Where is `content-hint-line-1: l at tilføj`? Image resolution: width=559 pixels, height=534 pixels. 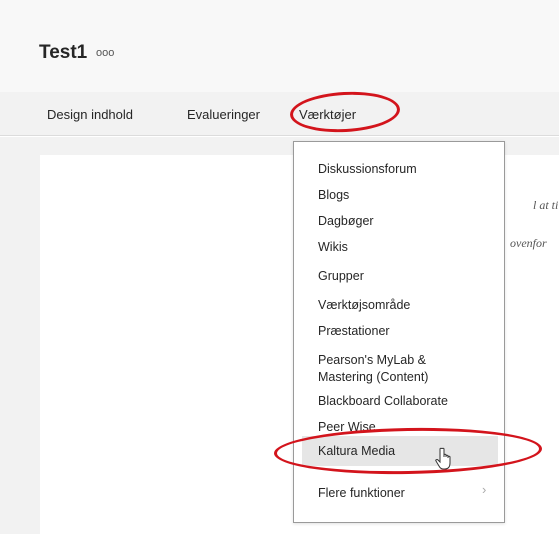 content-hint-line-1: l at tilføj is located at coordinates (546, 205).